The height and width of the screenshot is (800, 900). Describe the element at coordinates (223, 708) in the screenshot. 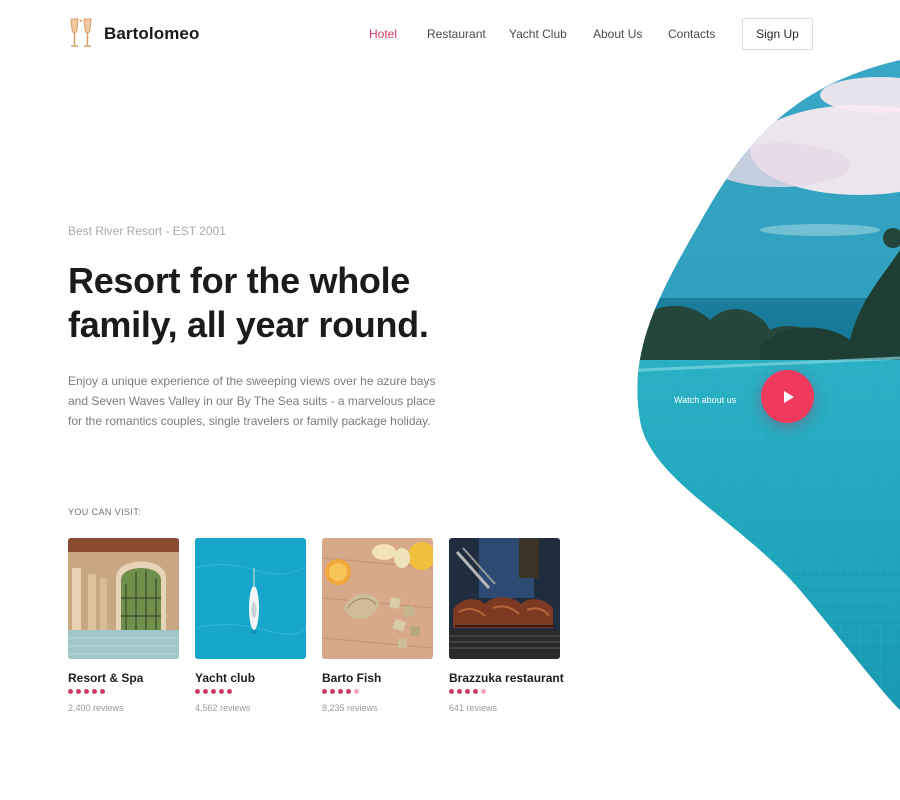

I see `review-count: 4,562 reviews` at that location.